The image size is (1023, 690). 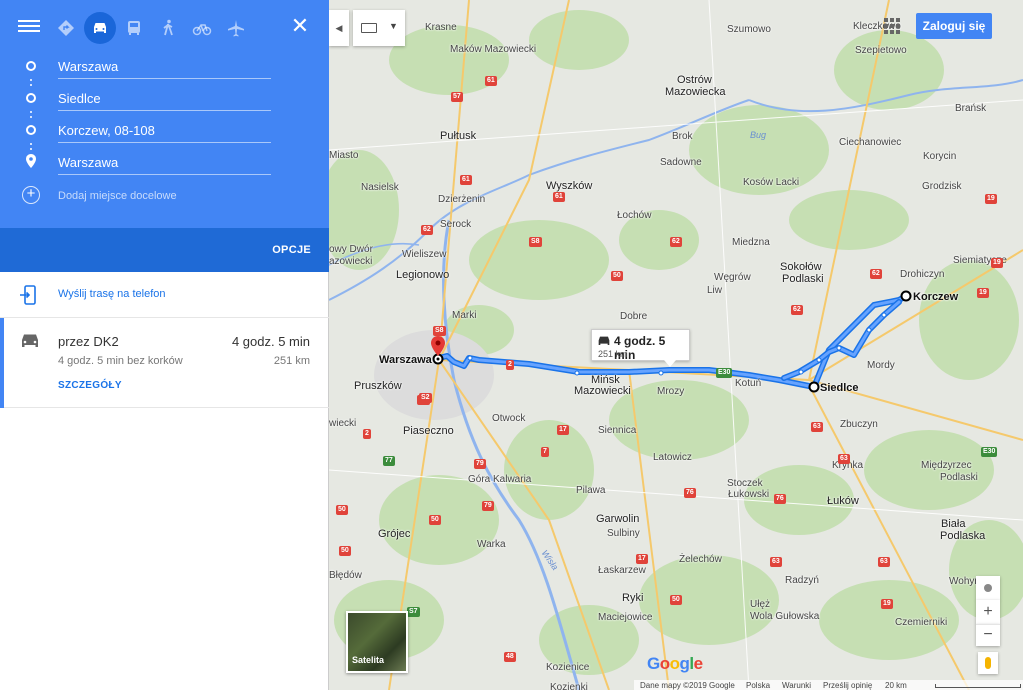 What do you see at coordinates (751, 242) in the screenshot?
I see `map-label: Miedzna` at bounding box center [751, 242].